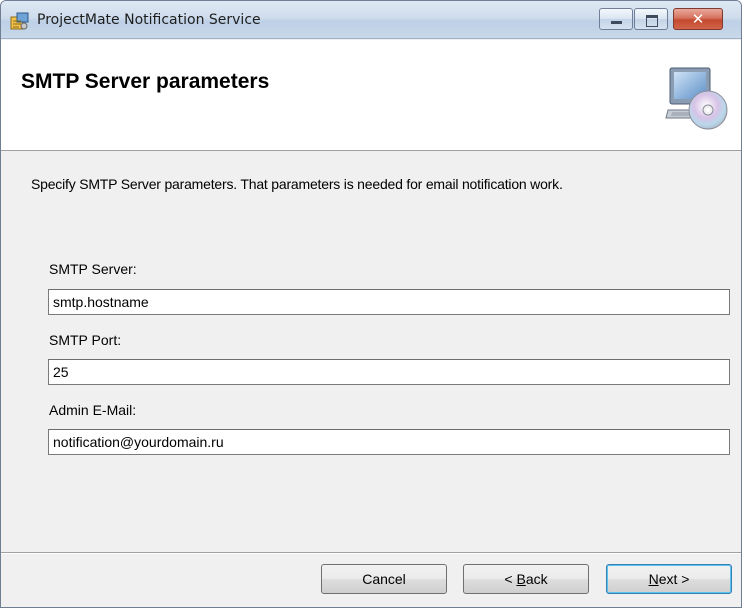 This screenshot has width=742, height=608. Describe the element at coordinates (674, 579) in the screenshot. I see `next-button-label: ext >` at that location.